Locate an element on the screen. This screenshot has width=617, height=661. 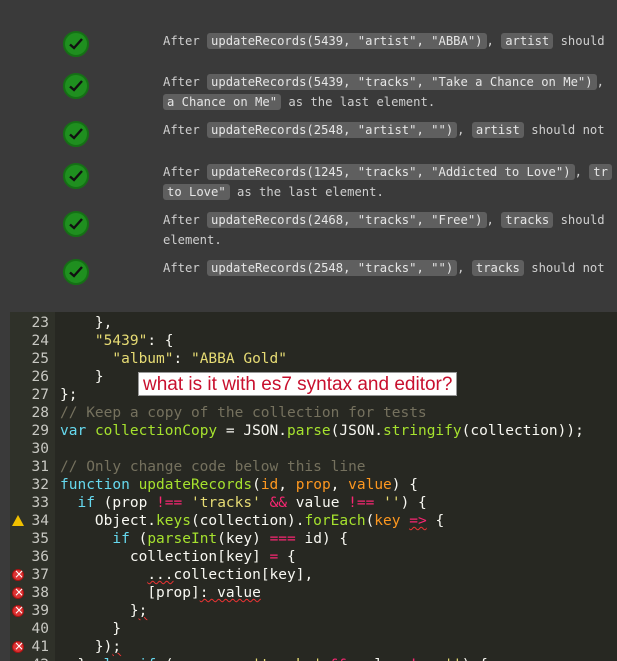
code-line: 25 "album": "ABBA Gold" is located at coordinates (313, 359).